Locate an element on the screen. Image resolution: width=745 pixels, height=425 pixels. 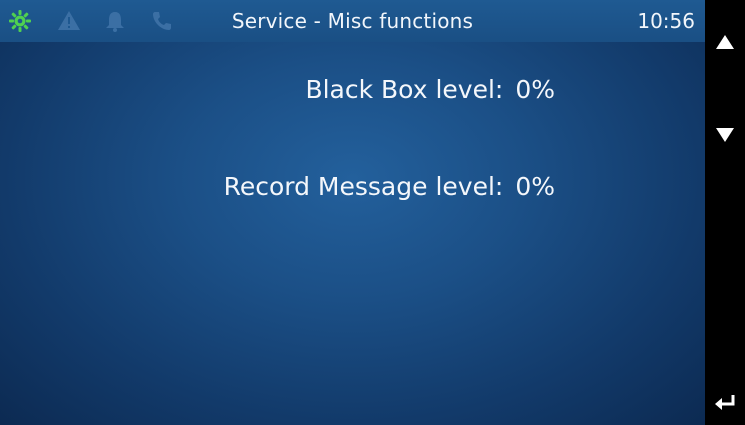
screen-title: Service - Misc functions is located at coordinates (352, 21).